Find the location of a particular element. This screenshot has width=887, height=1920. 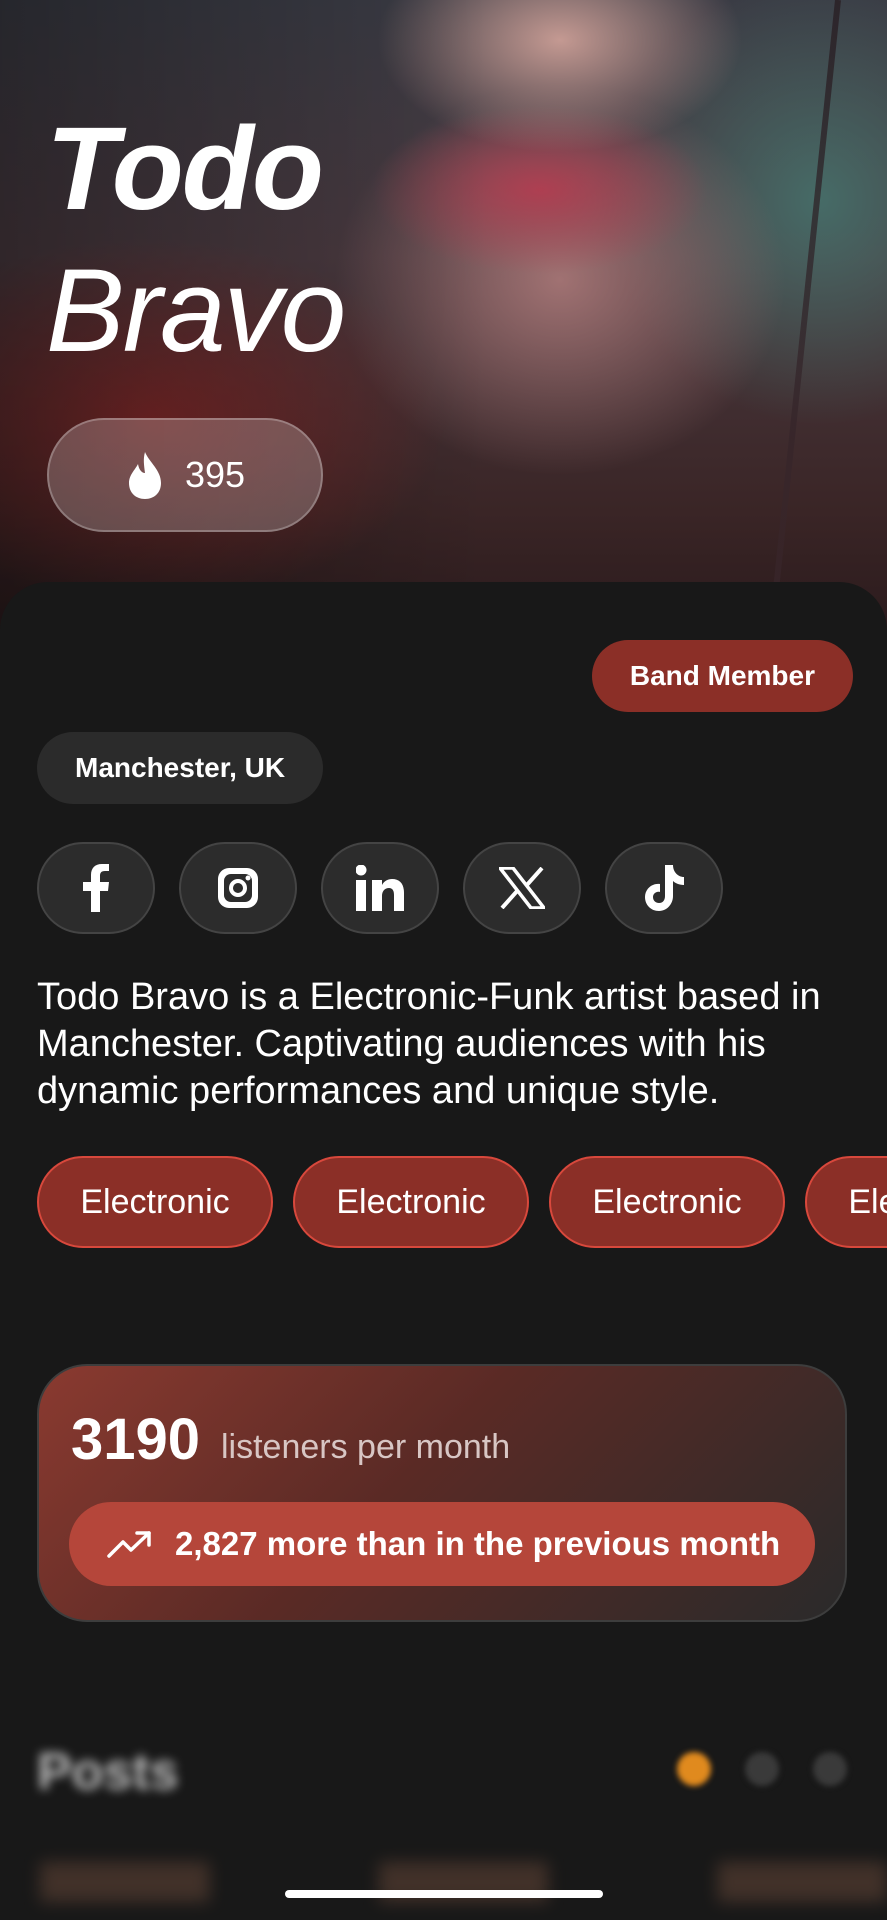

x-button is located at coordinates (522, 888).